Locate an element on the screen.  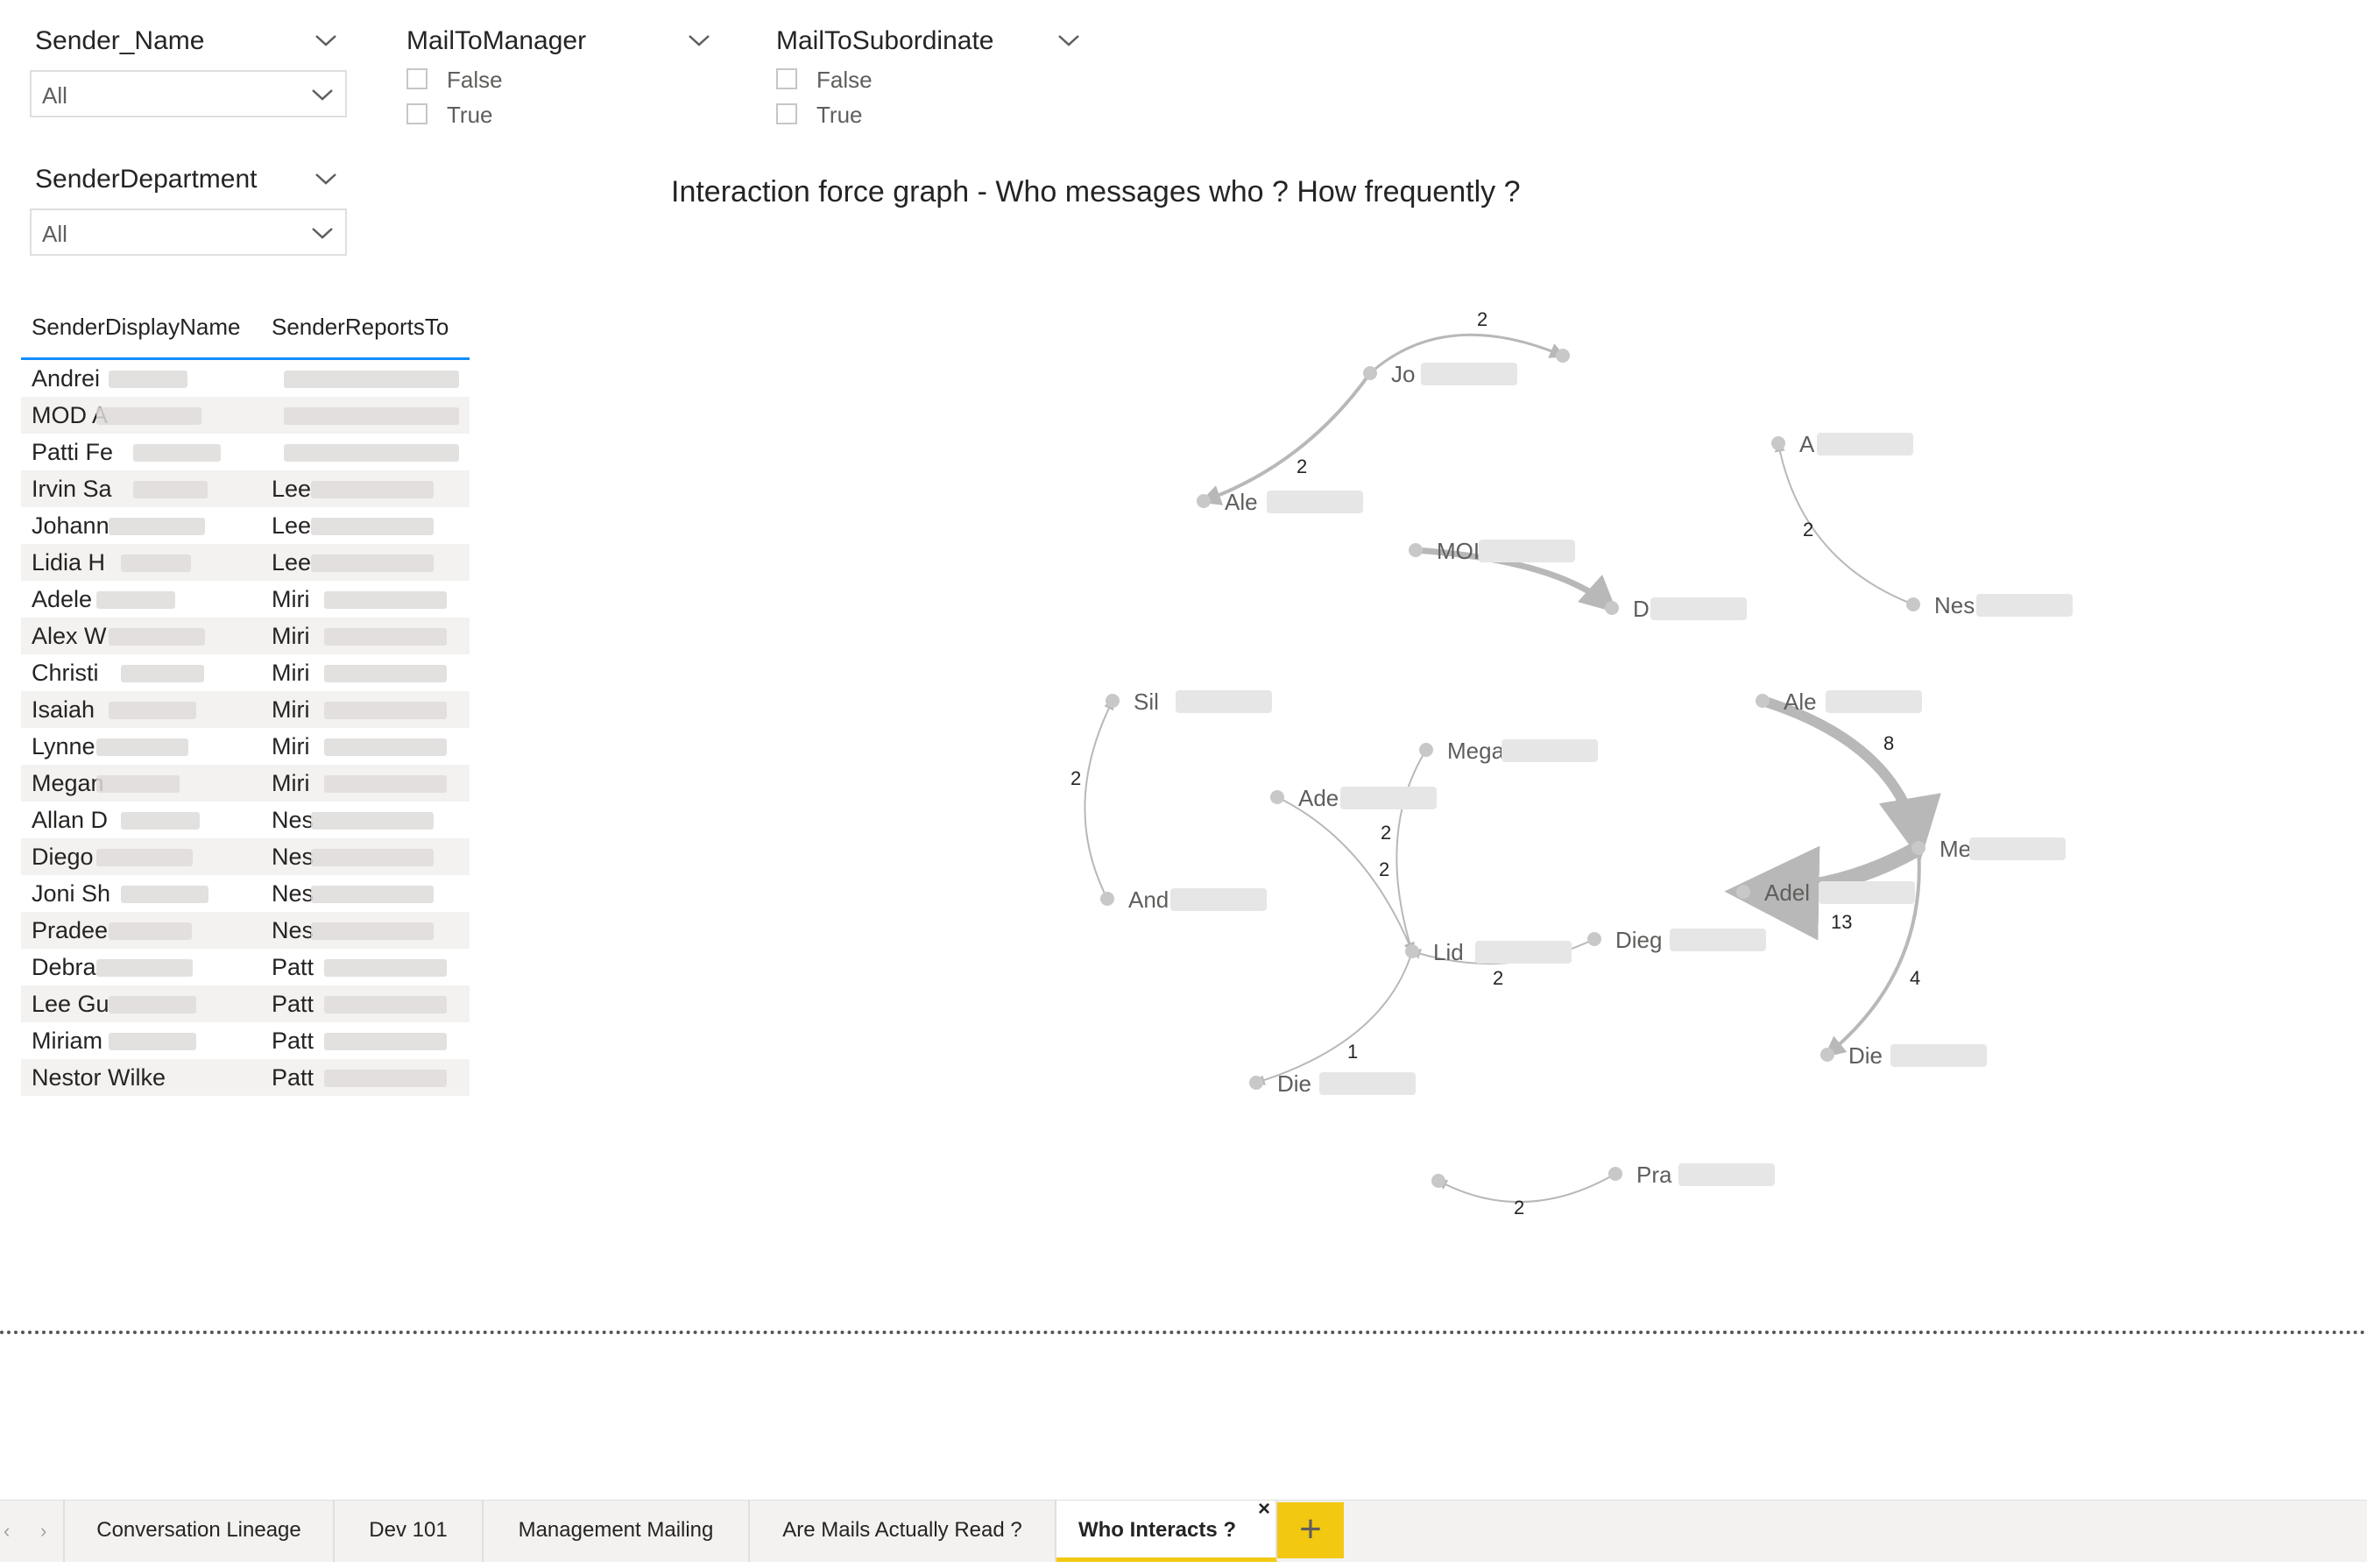
node-label: Nes is located at coordinates (1954, 605).